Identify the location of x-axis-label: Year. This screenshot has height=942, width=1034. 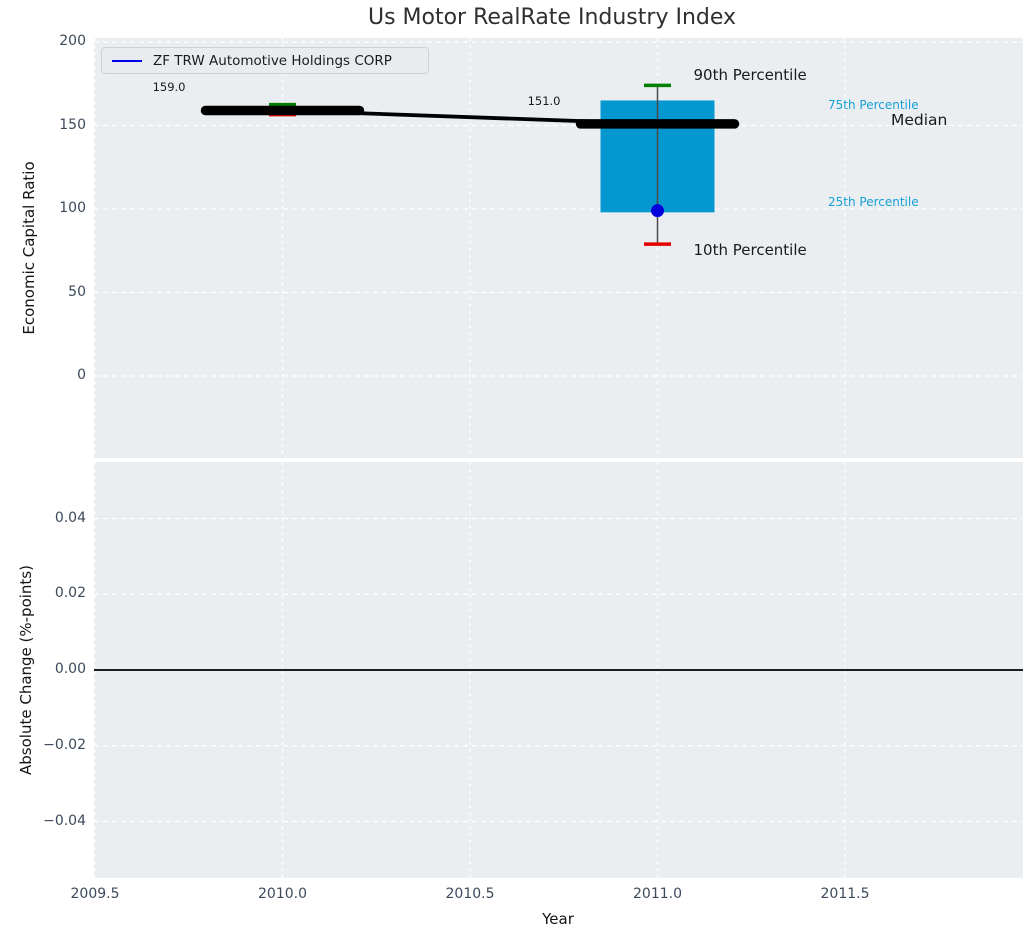
(558, 919).